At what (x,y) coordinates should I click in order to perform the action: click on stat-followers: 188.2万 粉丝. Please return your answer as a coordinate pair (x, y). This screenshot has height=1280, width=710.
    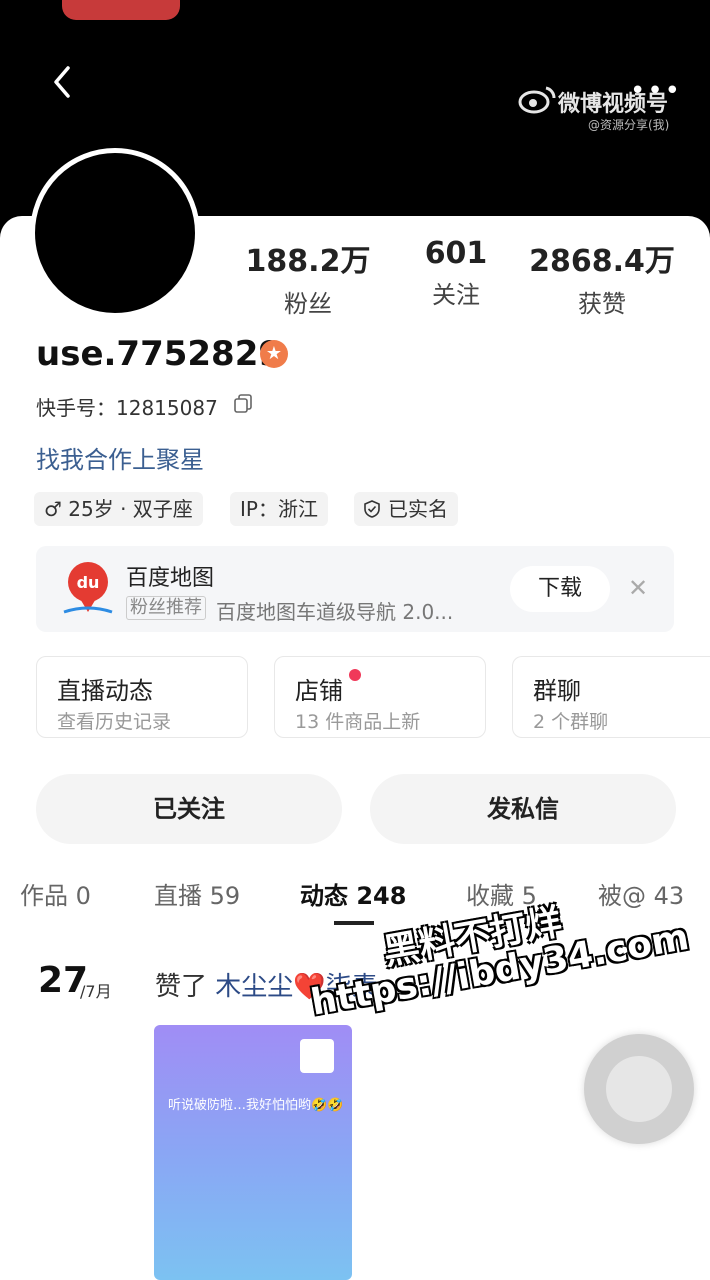
    Looking at the image, I should click on (308, 277).